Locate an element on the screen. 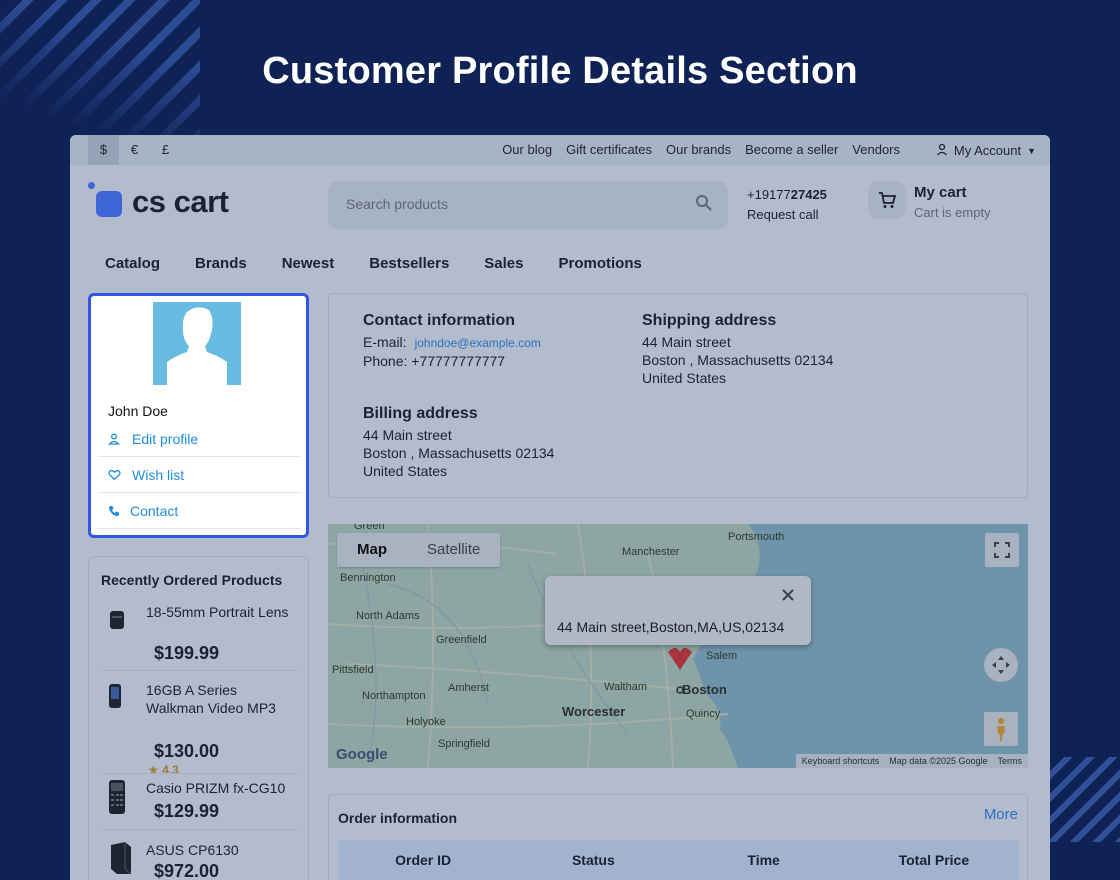 This screenshot has width=1120, height=880. map-city: Worcester is located at coordinates (594, 711).